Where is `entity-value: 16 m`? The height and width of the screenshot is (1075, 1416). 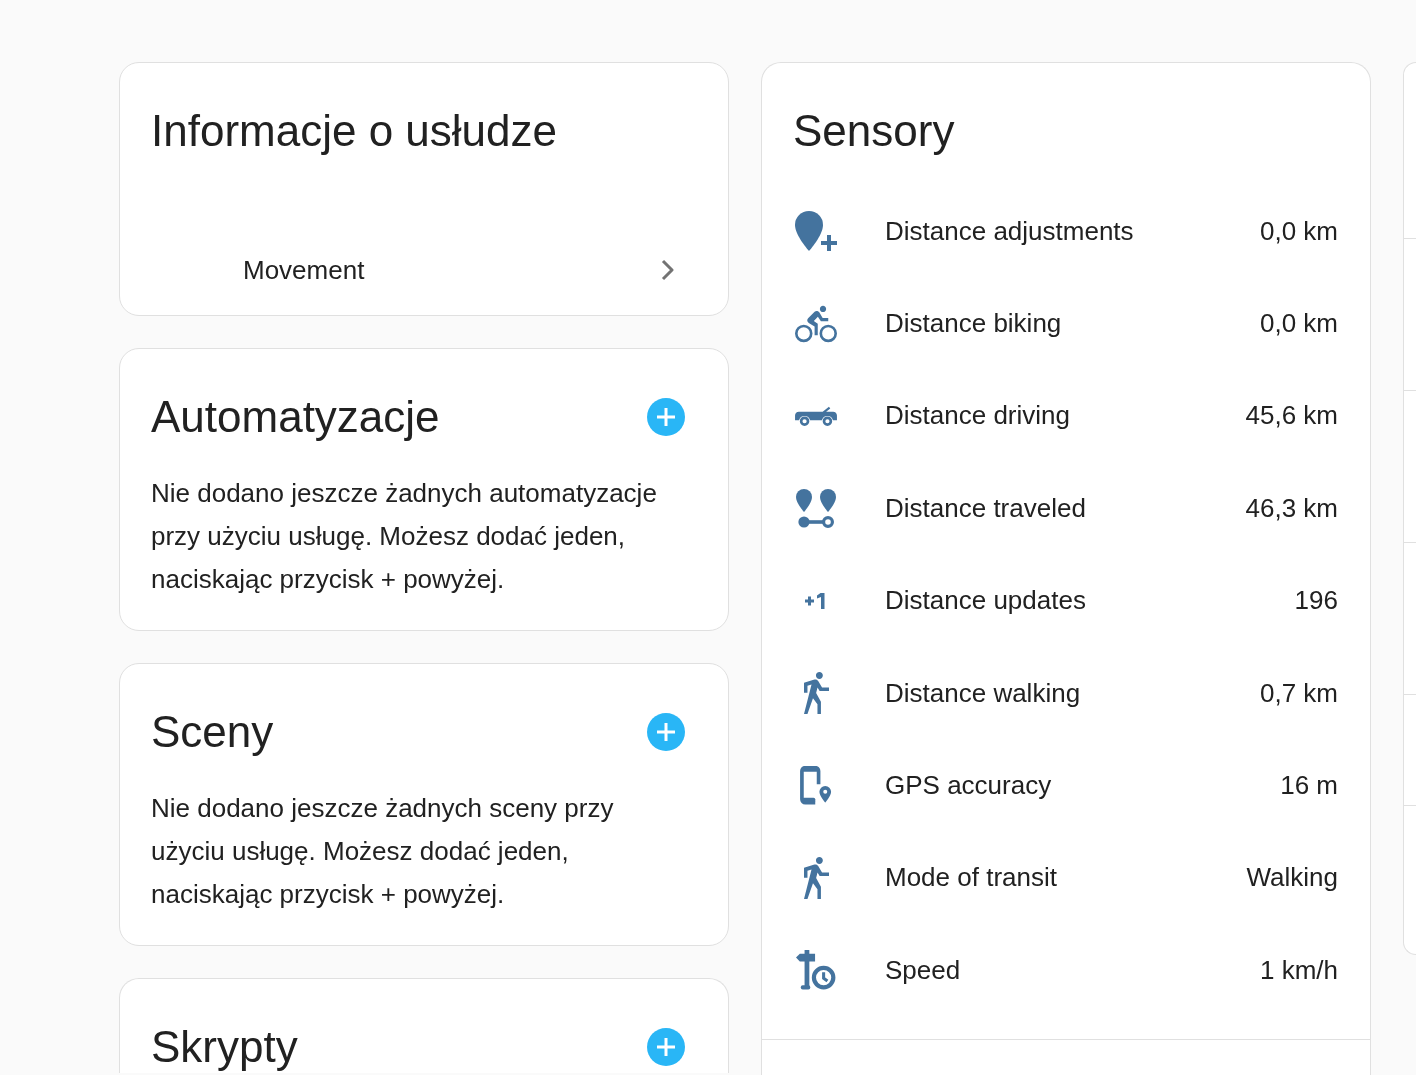 entity-value: 16 m is located at coordinates (1309, 786).